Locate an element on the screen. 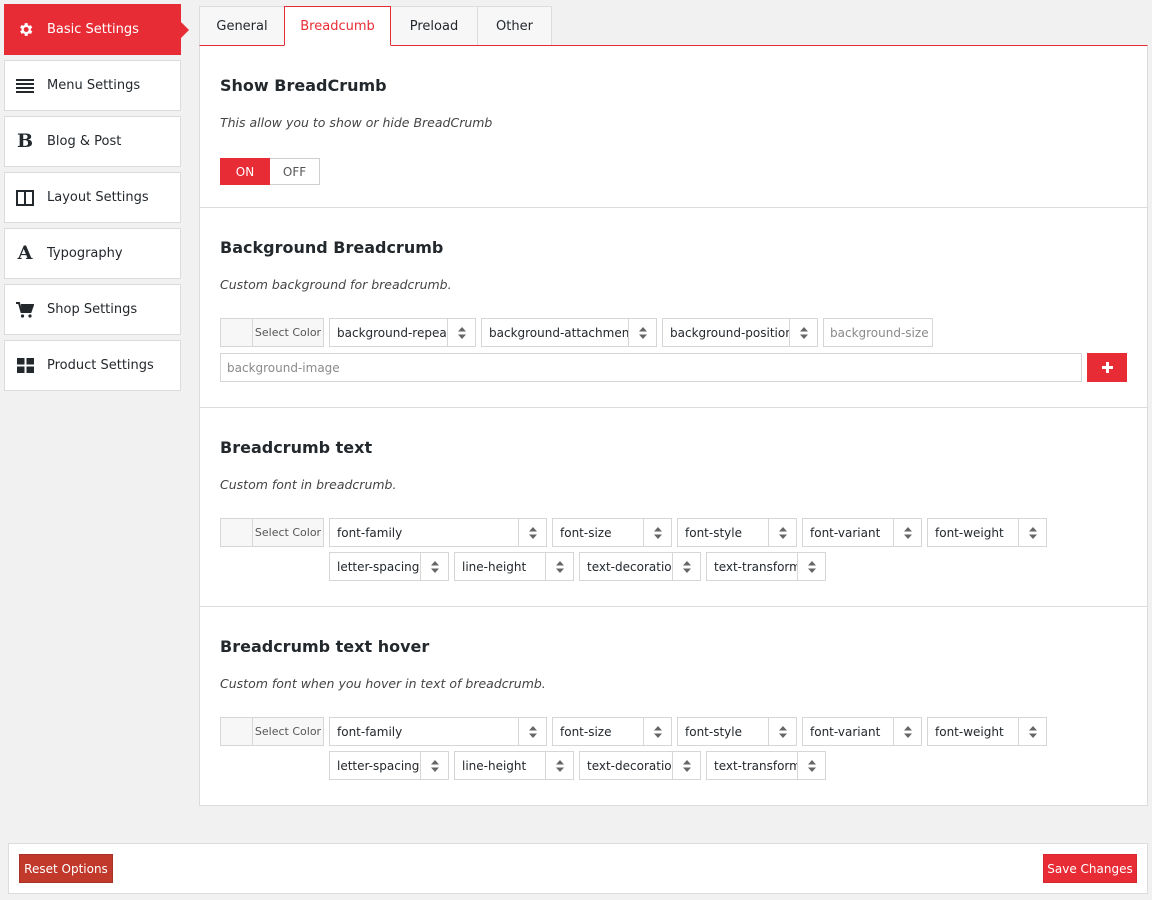  section-title: Breadcrumb text is located at coordinates (296, 447).